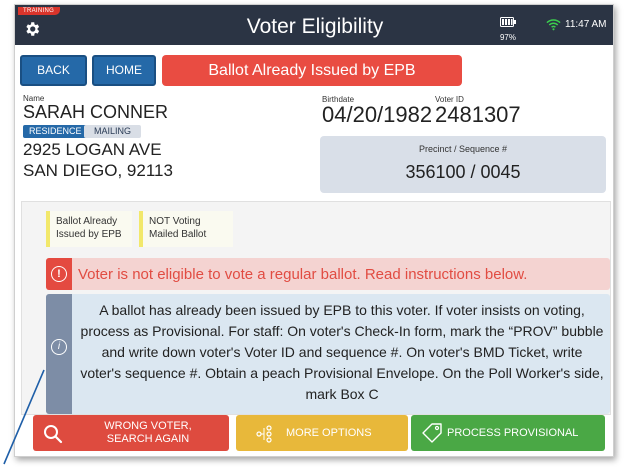 The image size is (624, 467). I want to click on more-options-label: MORE OPTIONS, so click(329, 433).